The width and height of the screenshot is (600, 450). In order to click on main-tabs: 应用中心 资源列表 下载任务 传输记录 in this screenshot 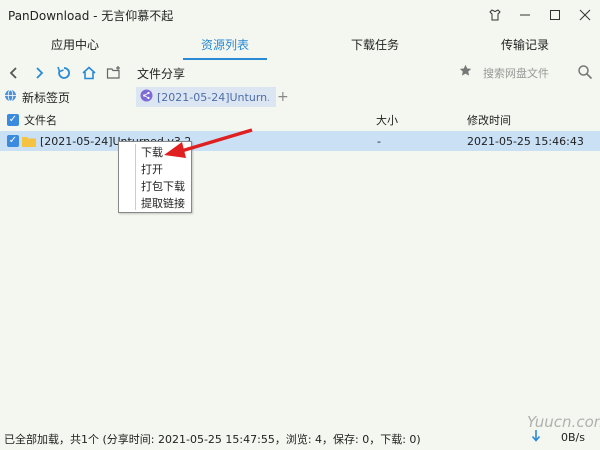, I will do `click(300, 46)`.